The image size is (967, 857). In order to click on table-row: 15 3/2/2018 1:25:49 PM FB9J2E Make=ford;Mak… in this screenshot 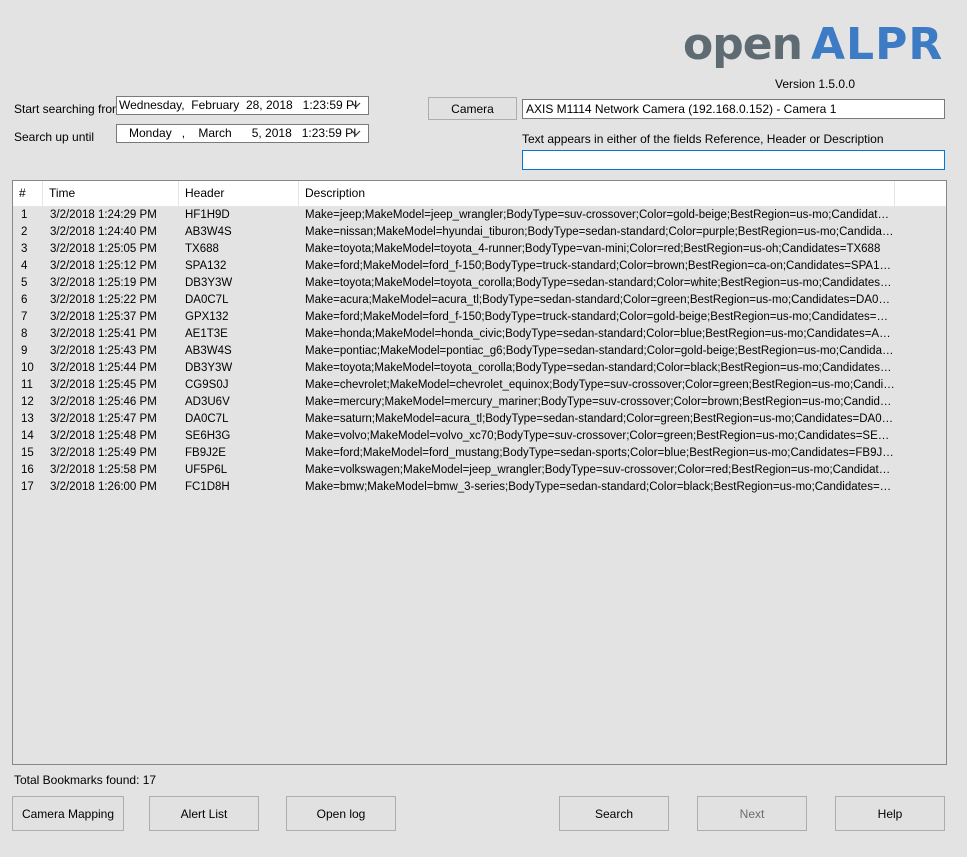, I will do `click(479, 453)`.